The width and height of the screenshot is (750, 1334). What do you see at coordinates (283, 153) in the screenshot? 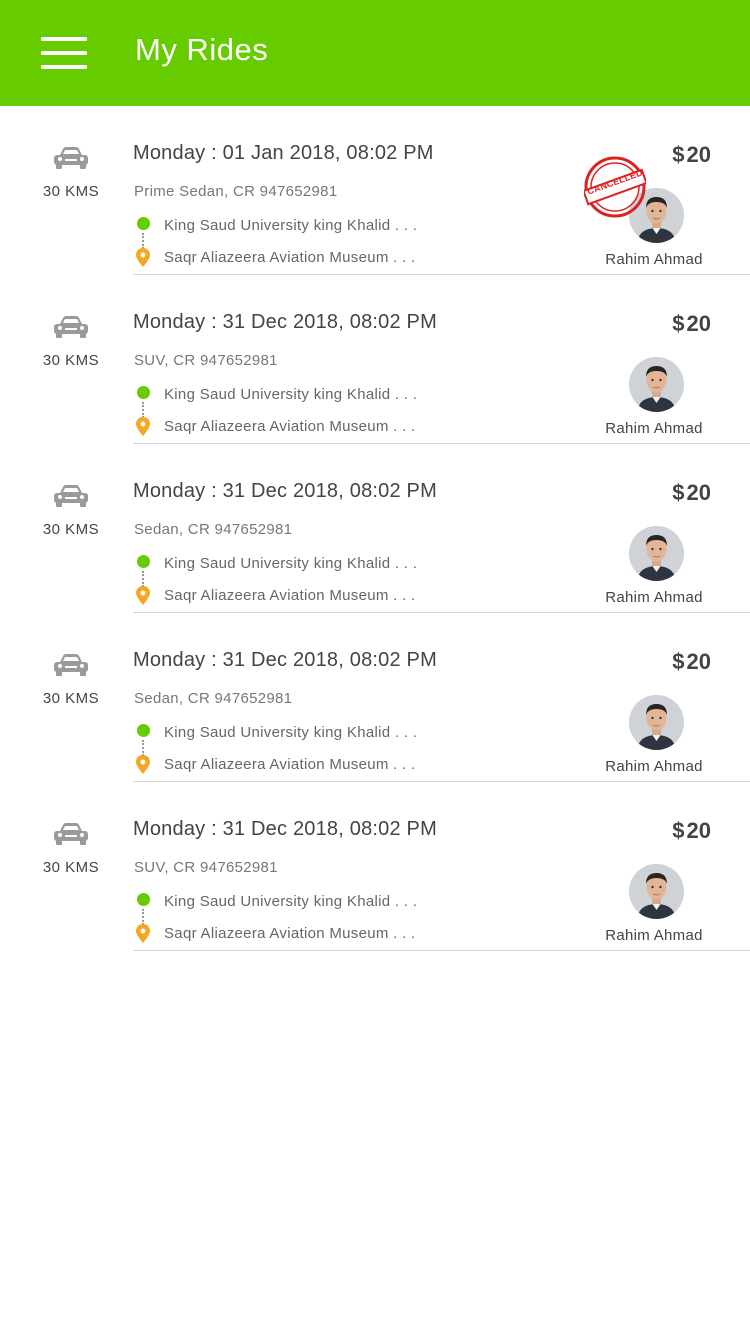
I see `ride-date: Monday : 01 Jan 2018, 08:02 PM` at bounding box center [283, 153].